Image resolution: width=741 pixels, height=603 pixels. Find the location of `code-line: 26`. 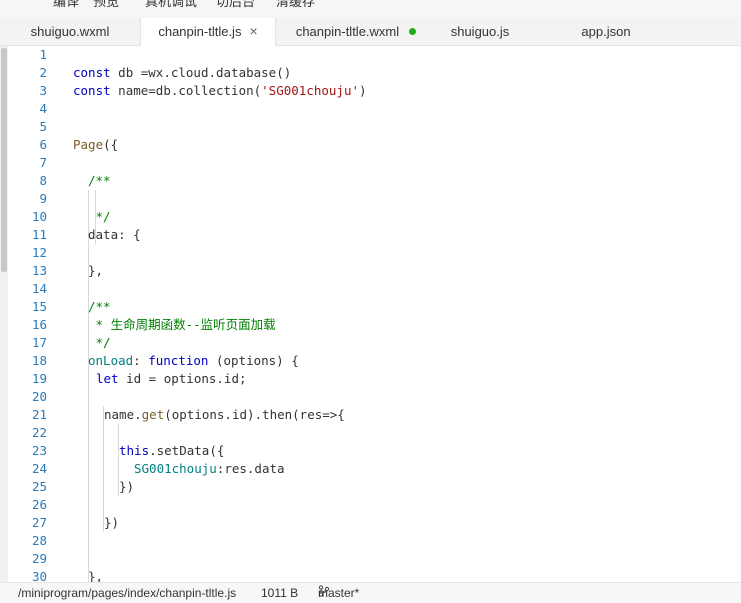

code-line: 26 is located at coordinates (370, 505).